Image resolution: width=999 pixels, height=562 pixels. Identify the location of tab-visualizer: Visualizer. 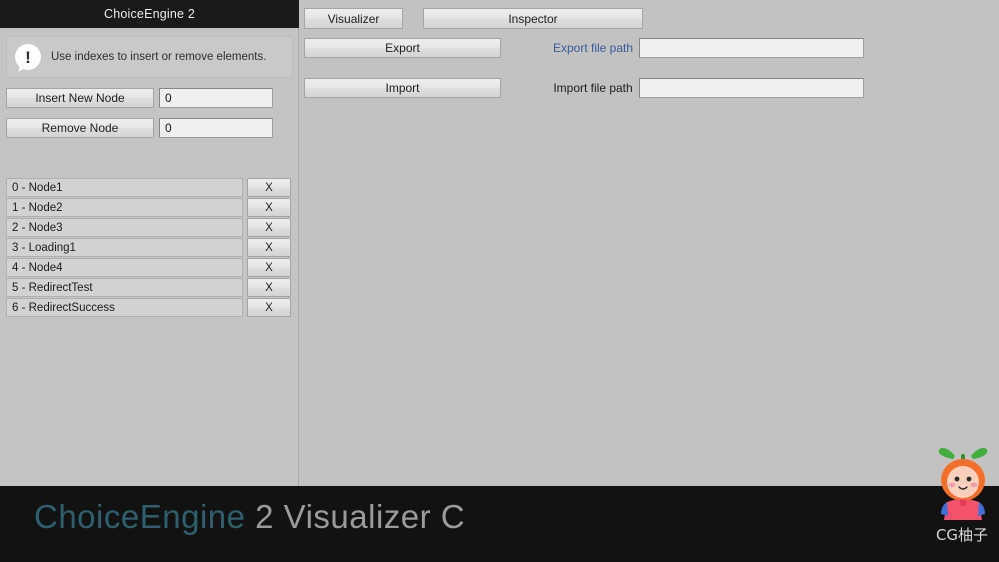
(353, 18).